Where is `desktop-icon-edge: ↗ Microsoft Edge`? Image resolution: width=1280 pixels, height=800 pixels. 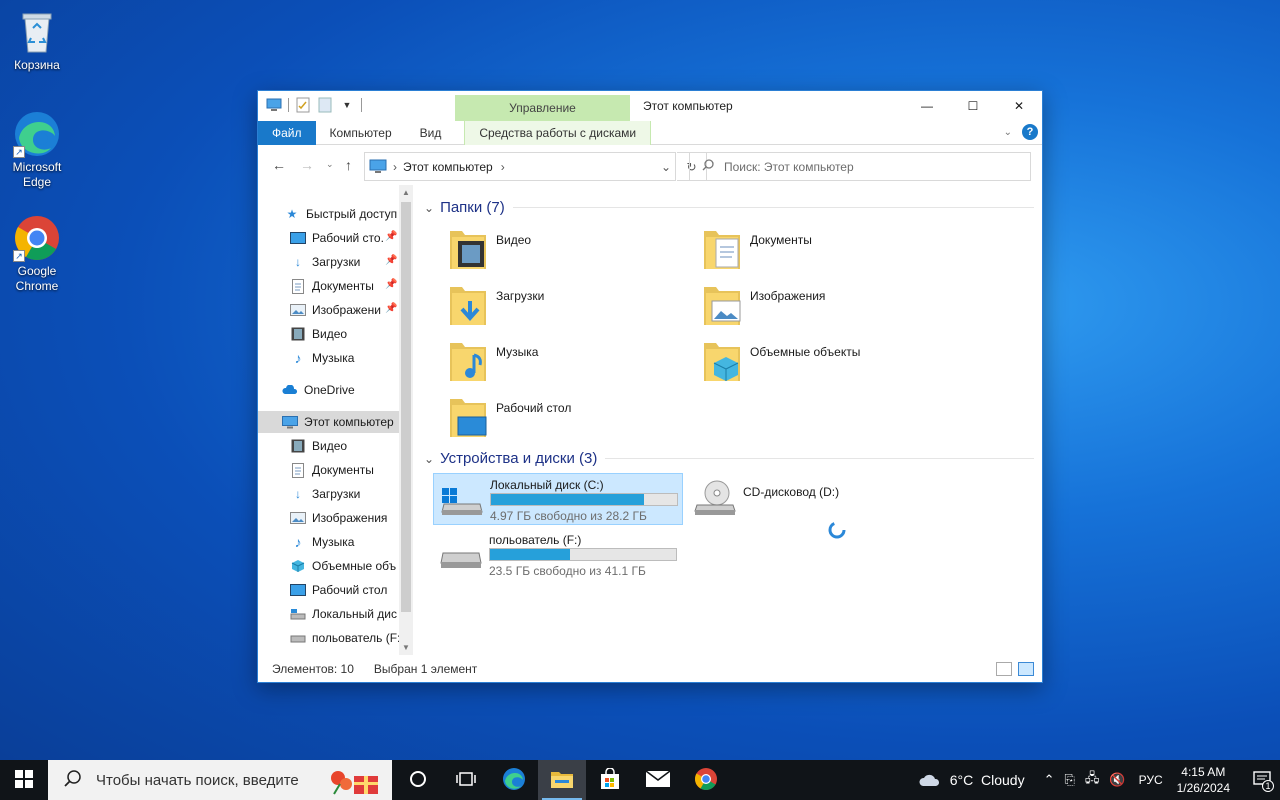
desktop-icon-edge: ↗ Microsoft Edge is located at coordinates (37, 150).